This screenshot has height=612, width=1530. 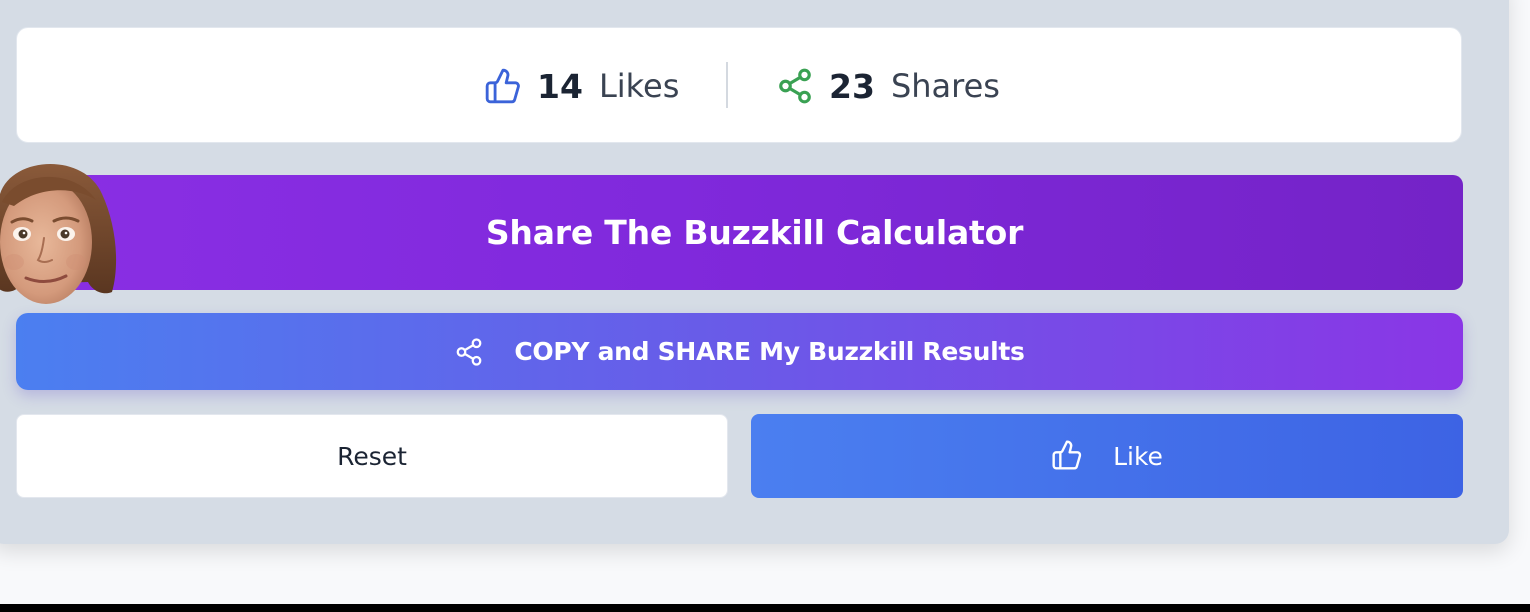 I want to click on copy-share-results-button: COPY and SHARE My Buzzkill Results, so click(x=739, y=351).